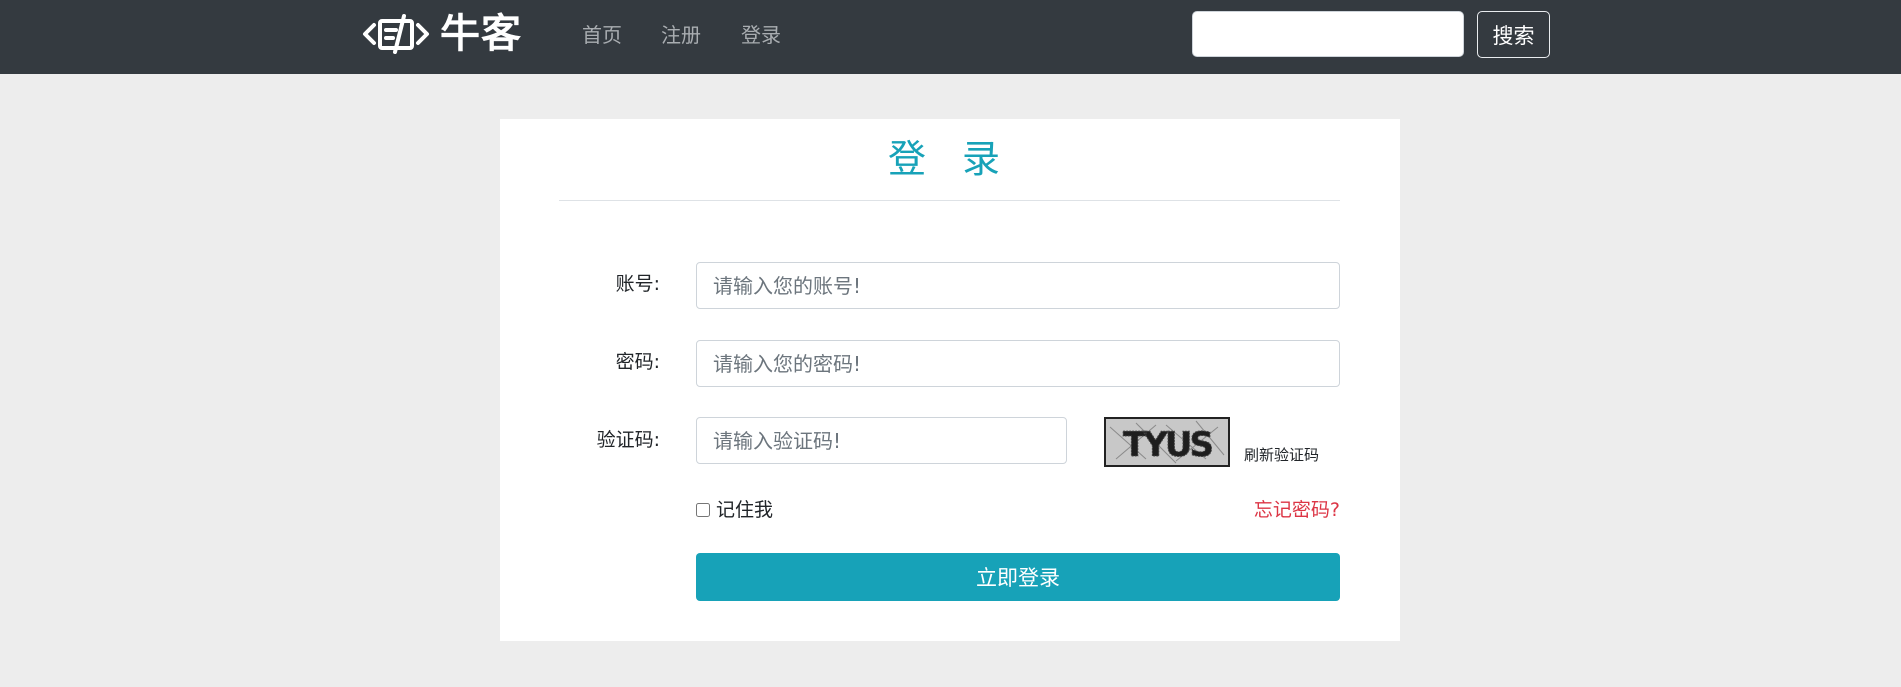 The width and height of the screenshot is (1901, 687). Describe the element at coordinates (950, 159) in the screenshot. I see `page-title: 登 录` at that location.